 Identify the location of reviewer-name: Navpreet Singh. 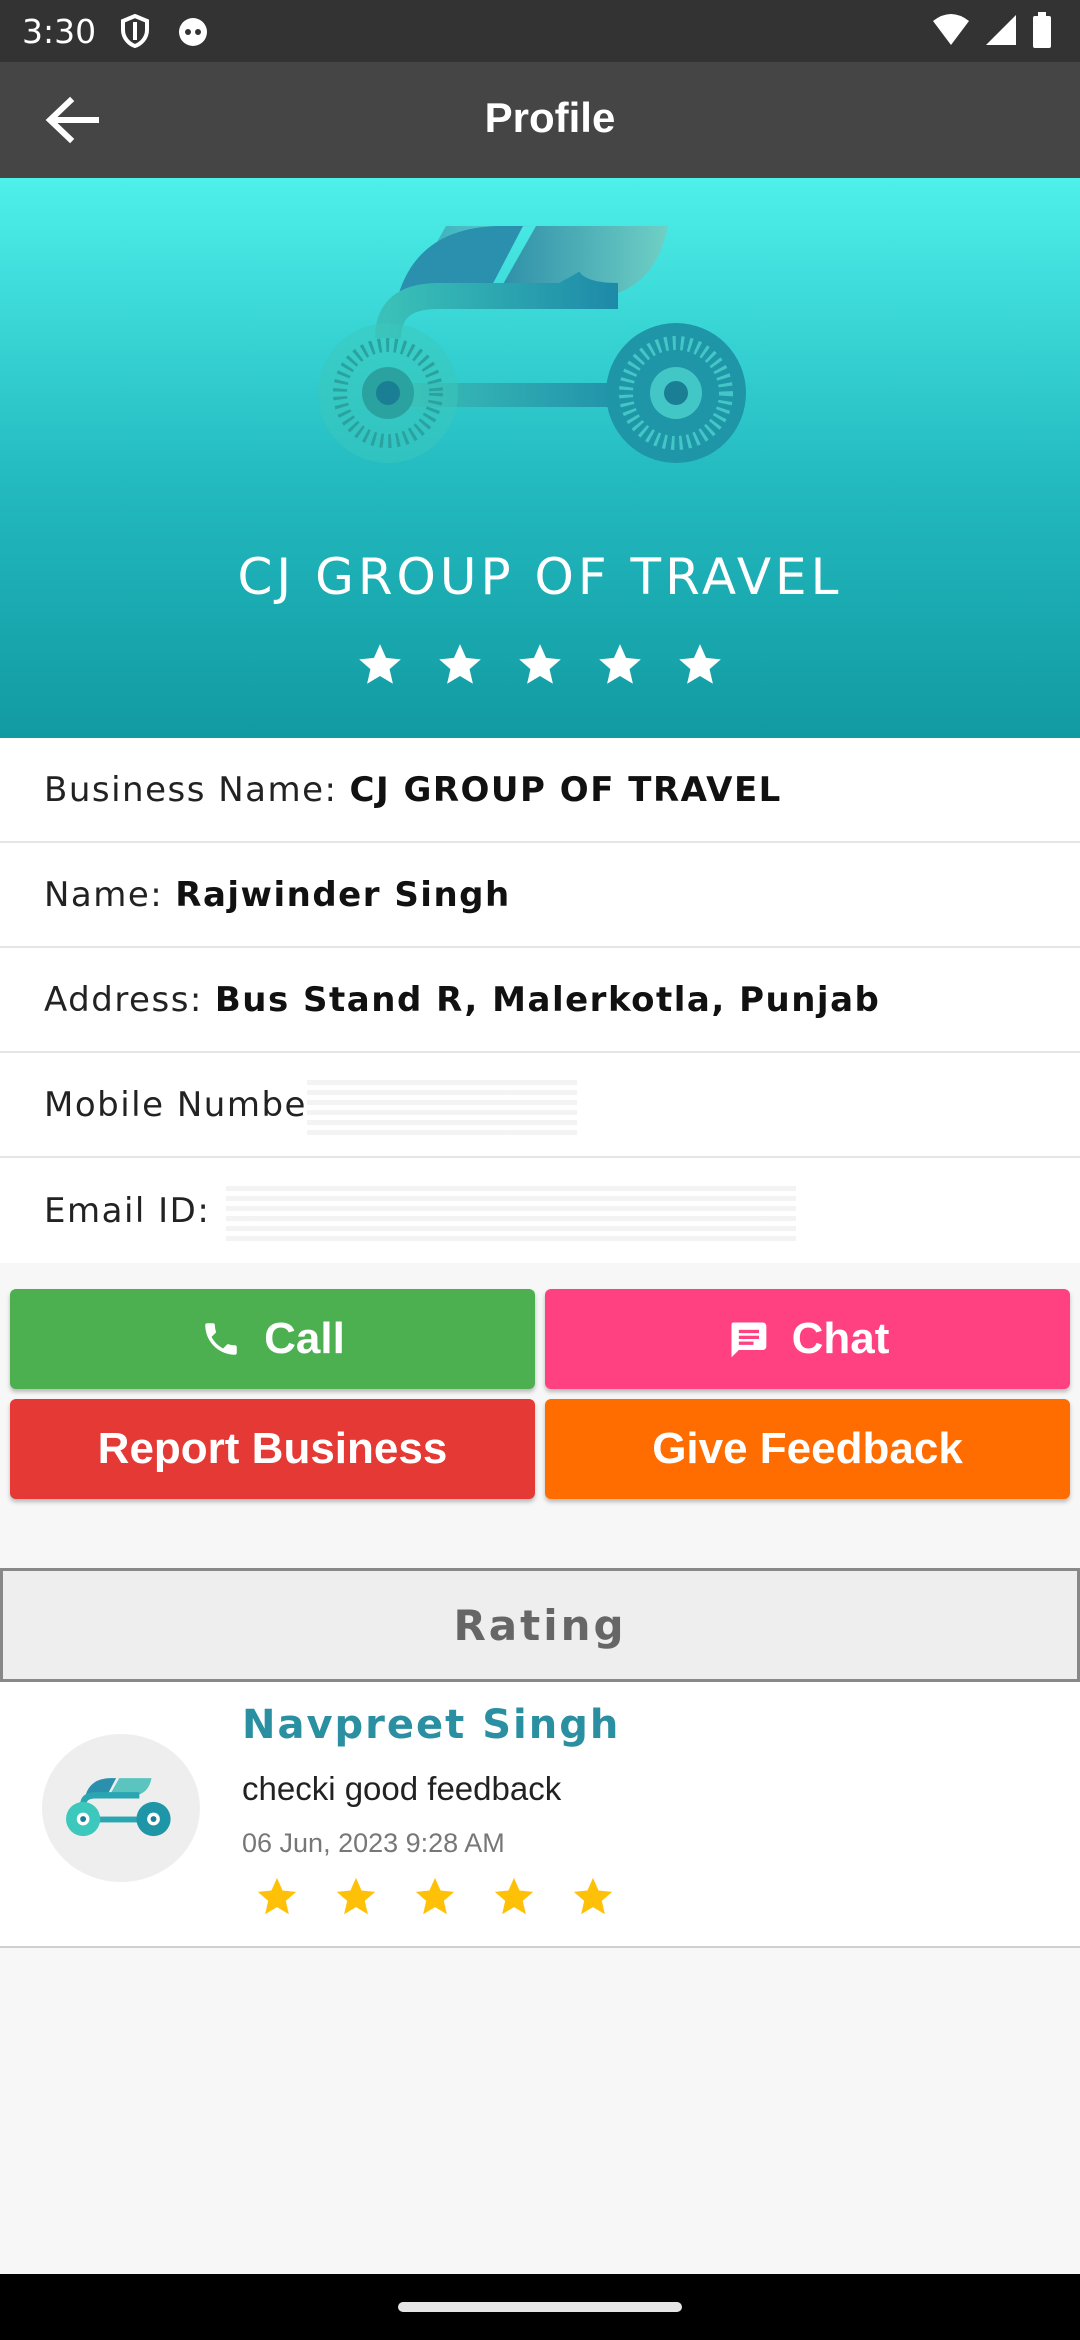
(431, 1725).